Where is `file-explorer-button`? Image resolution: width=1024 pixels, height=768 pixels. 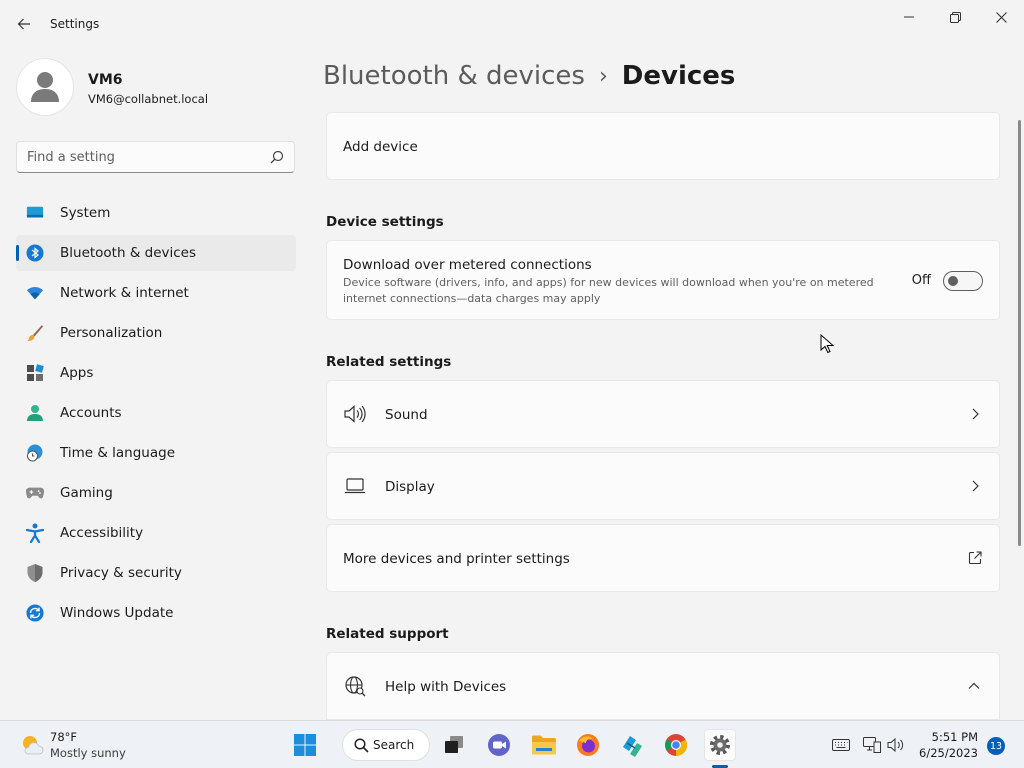
file-explorer-button is located at coordinates (544, 745).